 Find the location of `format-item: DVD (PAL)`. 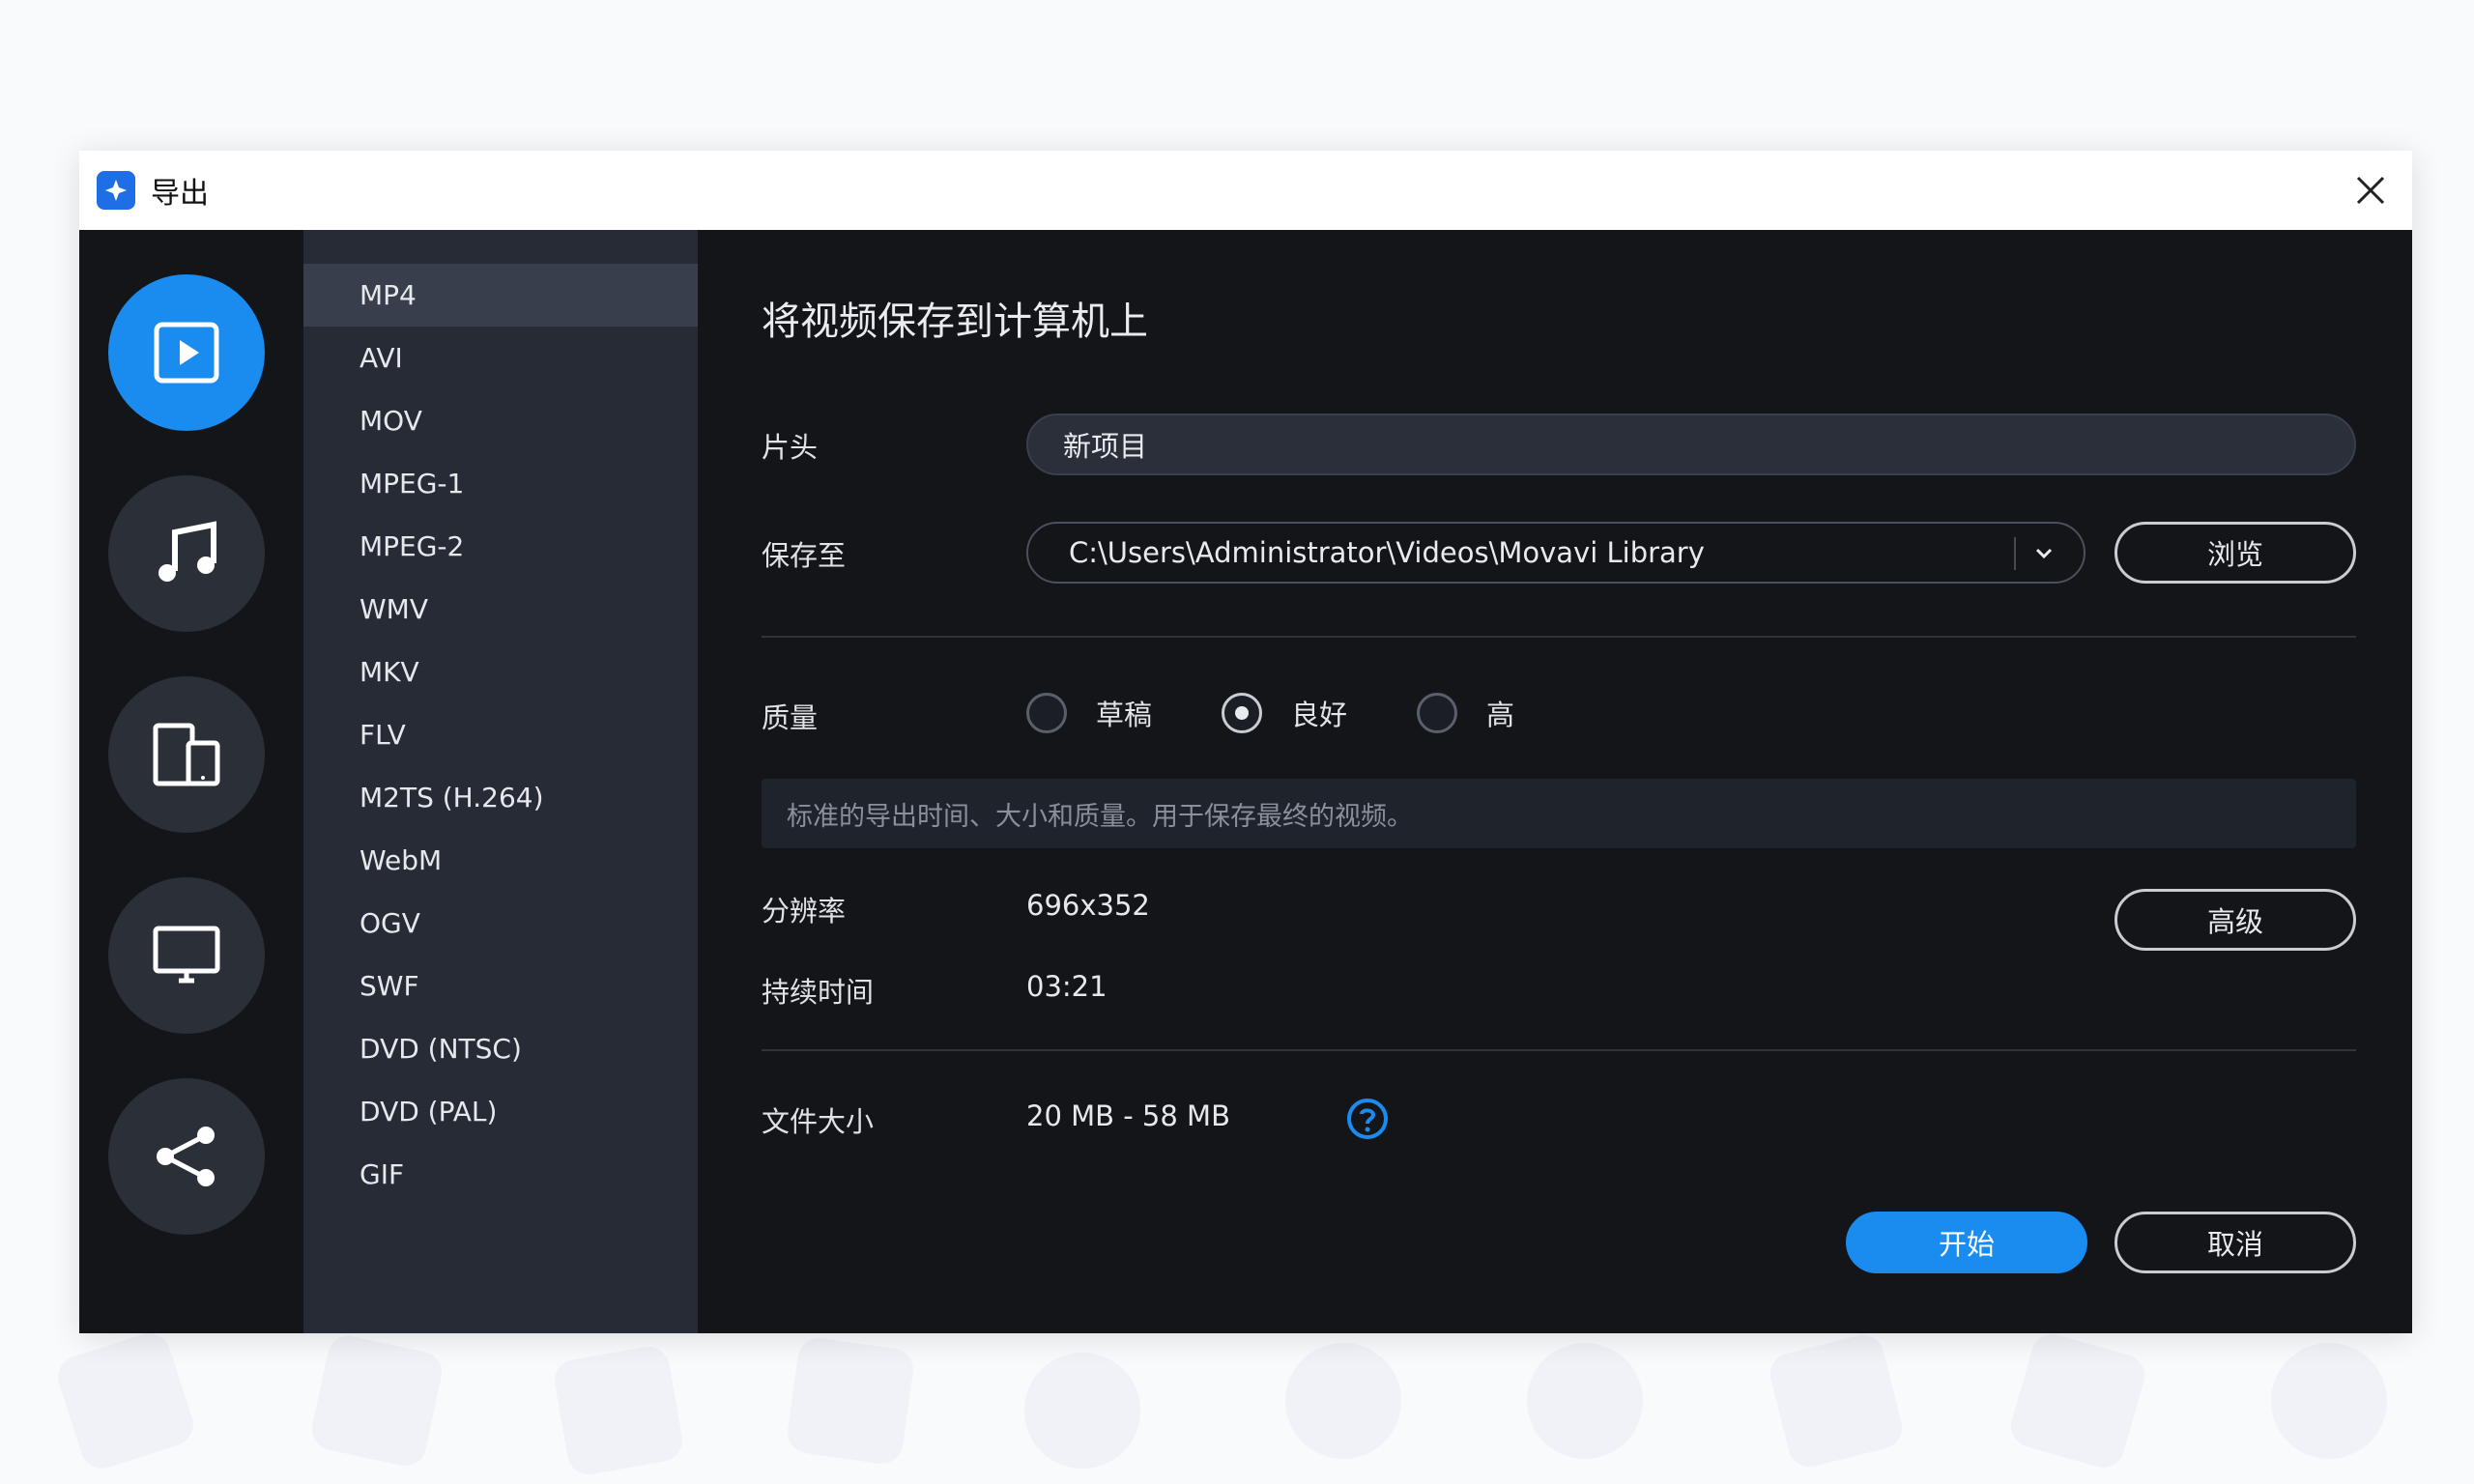

format-item: DVD (PAL) is located at coordinates (500, 1111).